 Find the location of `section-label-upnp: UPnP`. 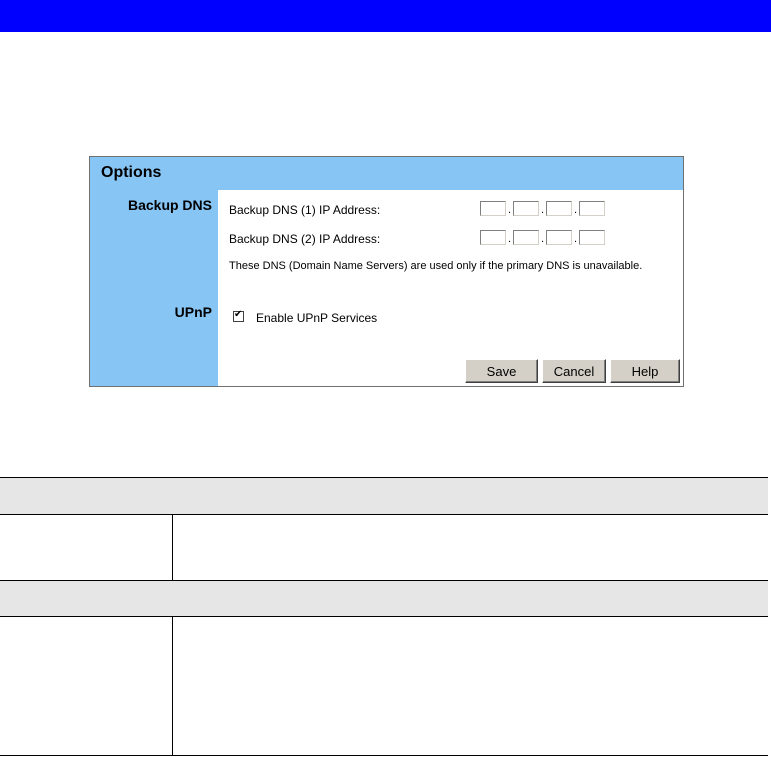

section-label-upnp: UPnP is located at coordinates (193, 312).